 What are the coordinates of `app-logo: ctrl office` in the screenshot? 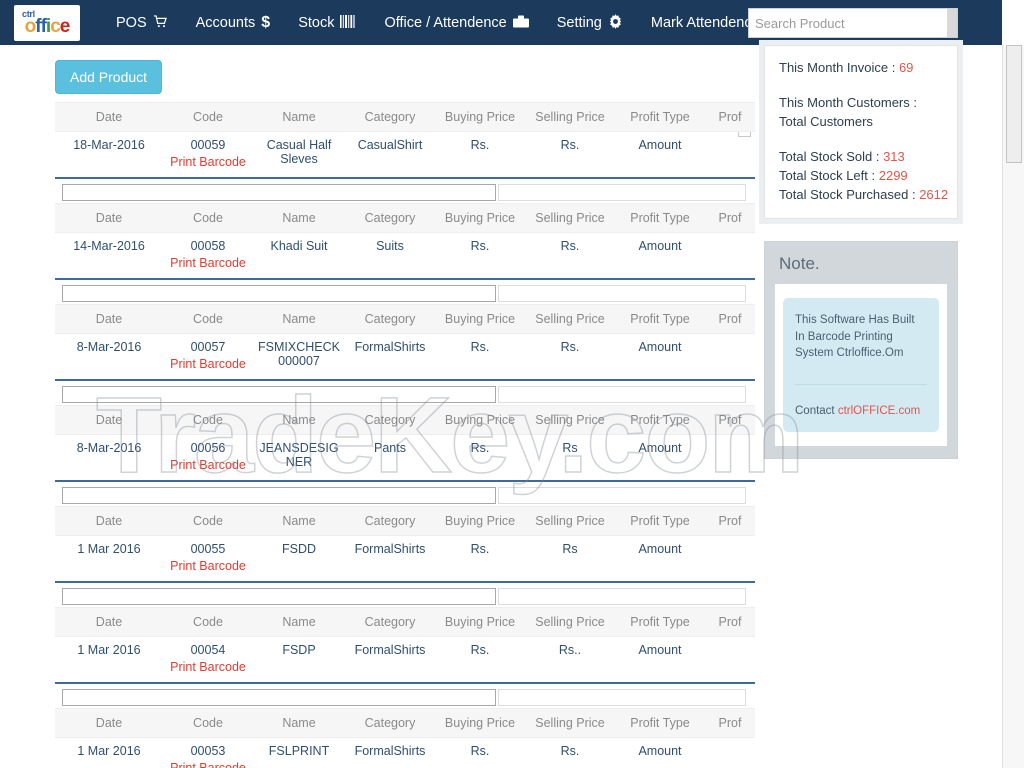 It's located at (47, 22).